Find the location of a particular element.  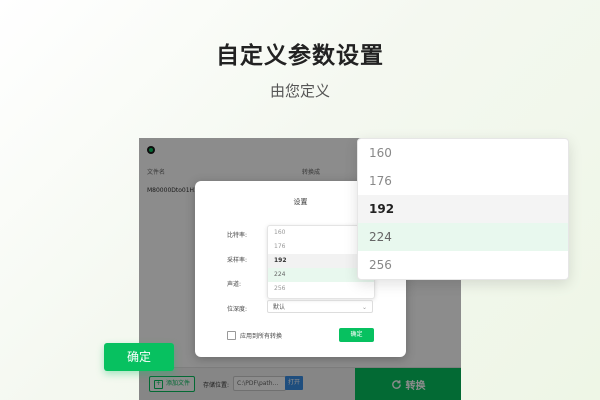

bit-depth-select: 默认 ⌄ is located at coordinates (320, 306).